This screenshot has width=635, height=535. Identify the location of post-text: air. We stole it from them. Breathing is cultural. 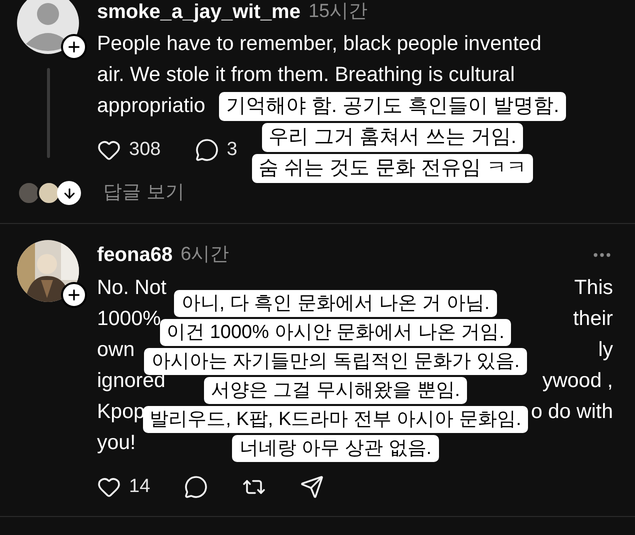
(306, 75).